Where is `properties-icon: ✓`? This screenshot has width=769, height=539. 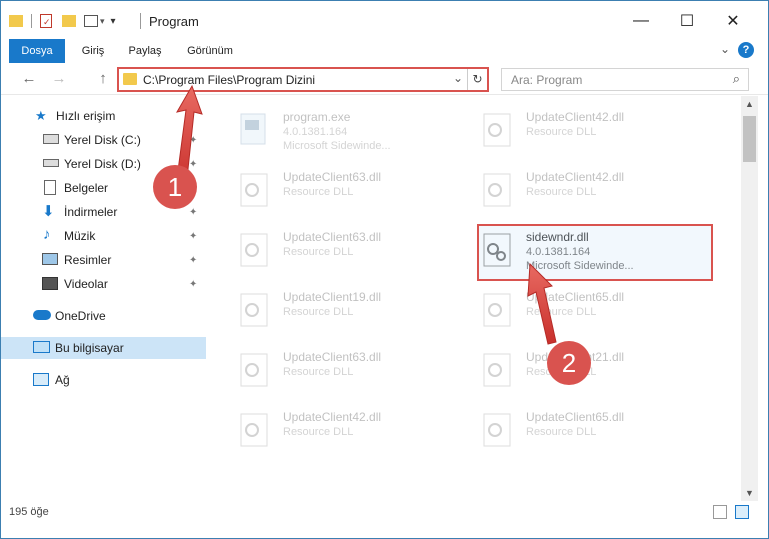
properties-icon: ✓ is located at coordinates (46, 21).